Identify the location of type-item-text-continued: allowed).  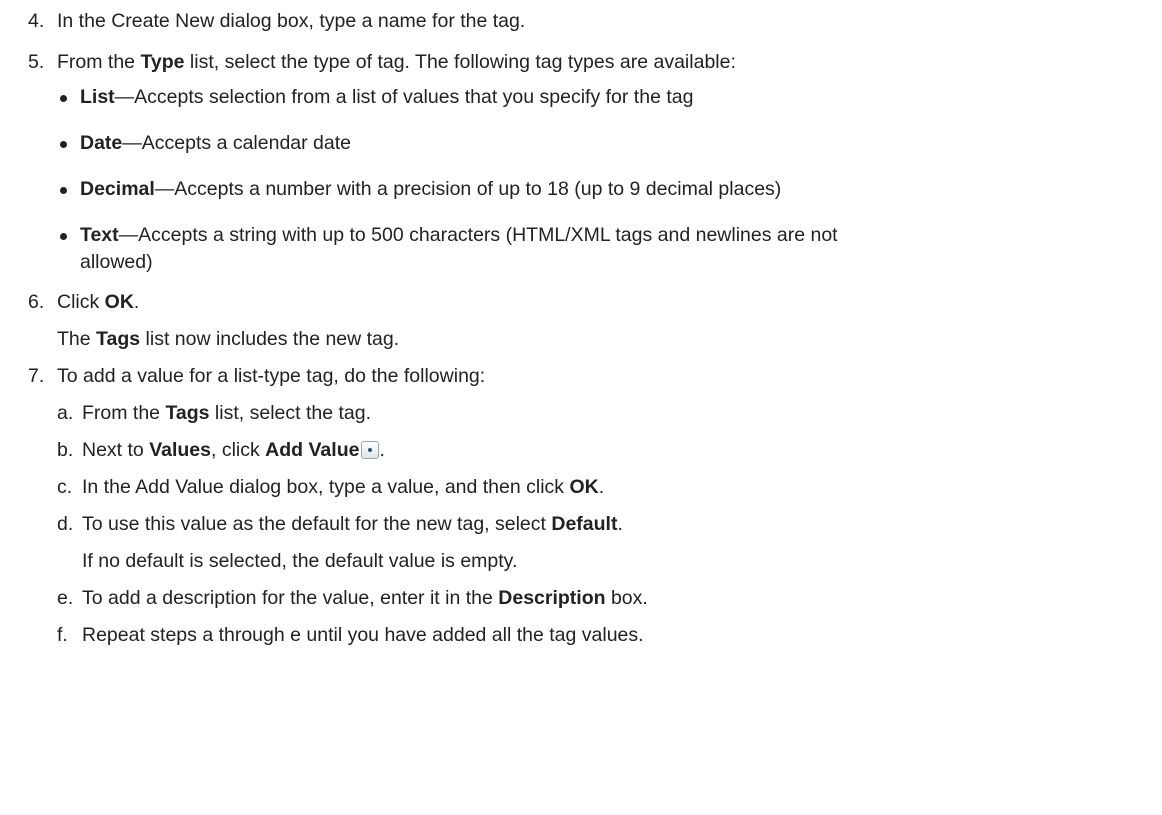
(116, 262).